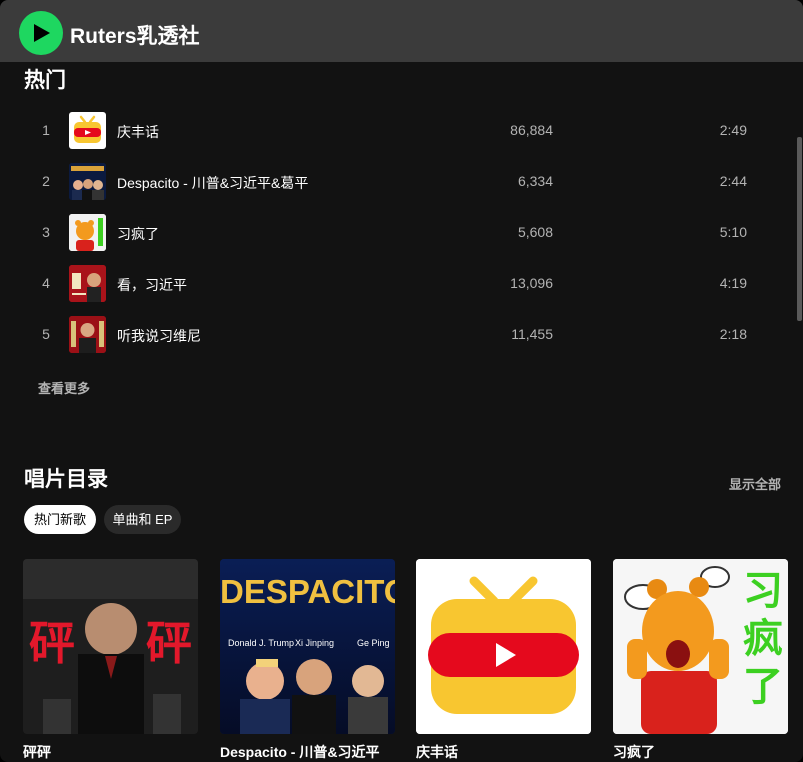 Image resolution: width=803 pixels, height=762 pixels. Describe the element at coordinates (110, 752) in the screenshot. I see `album-title: 砰砰` at that location.